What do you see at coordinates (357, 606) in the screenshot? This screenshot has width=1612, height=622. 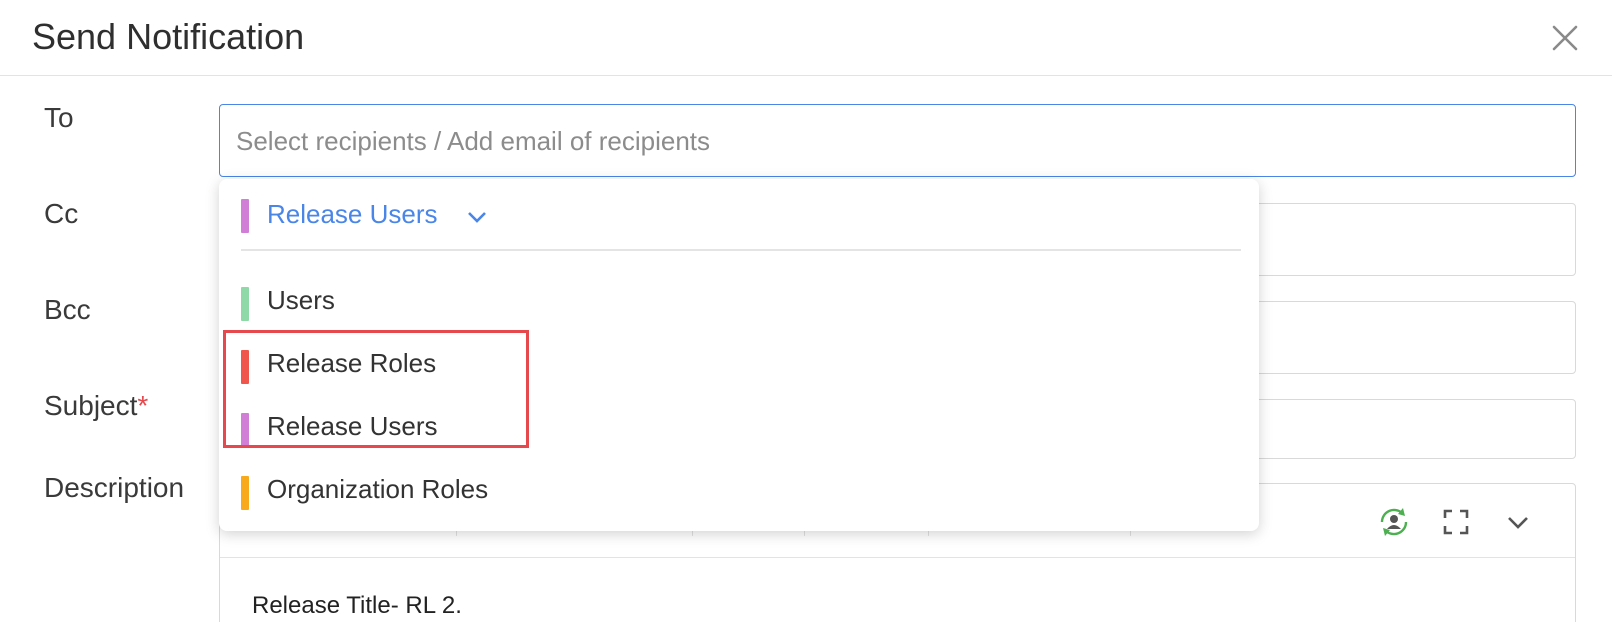 I see `editor-content: Release Title- RL 2.` at bounding box center [357, 606].